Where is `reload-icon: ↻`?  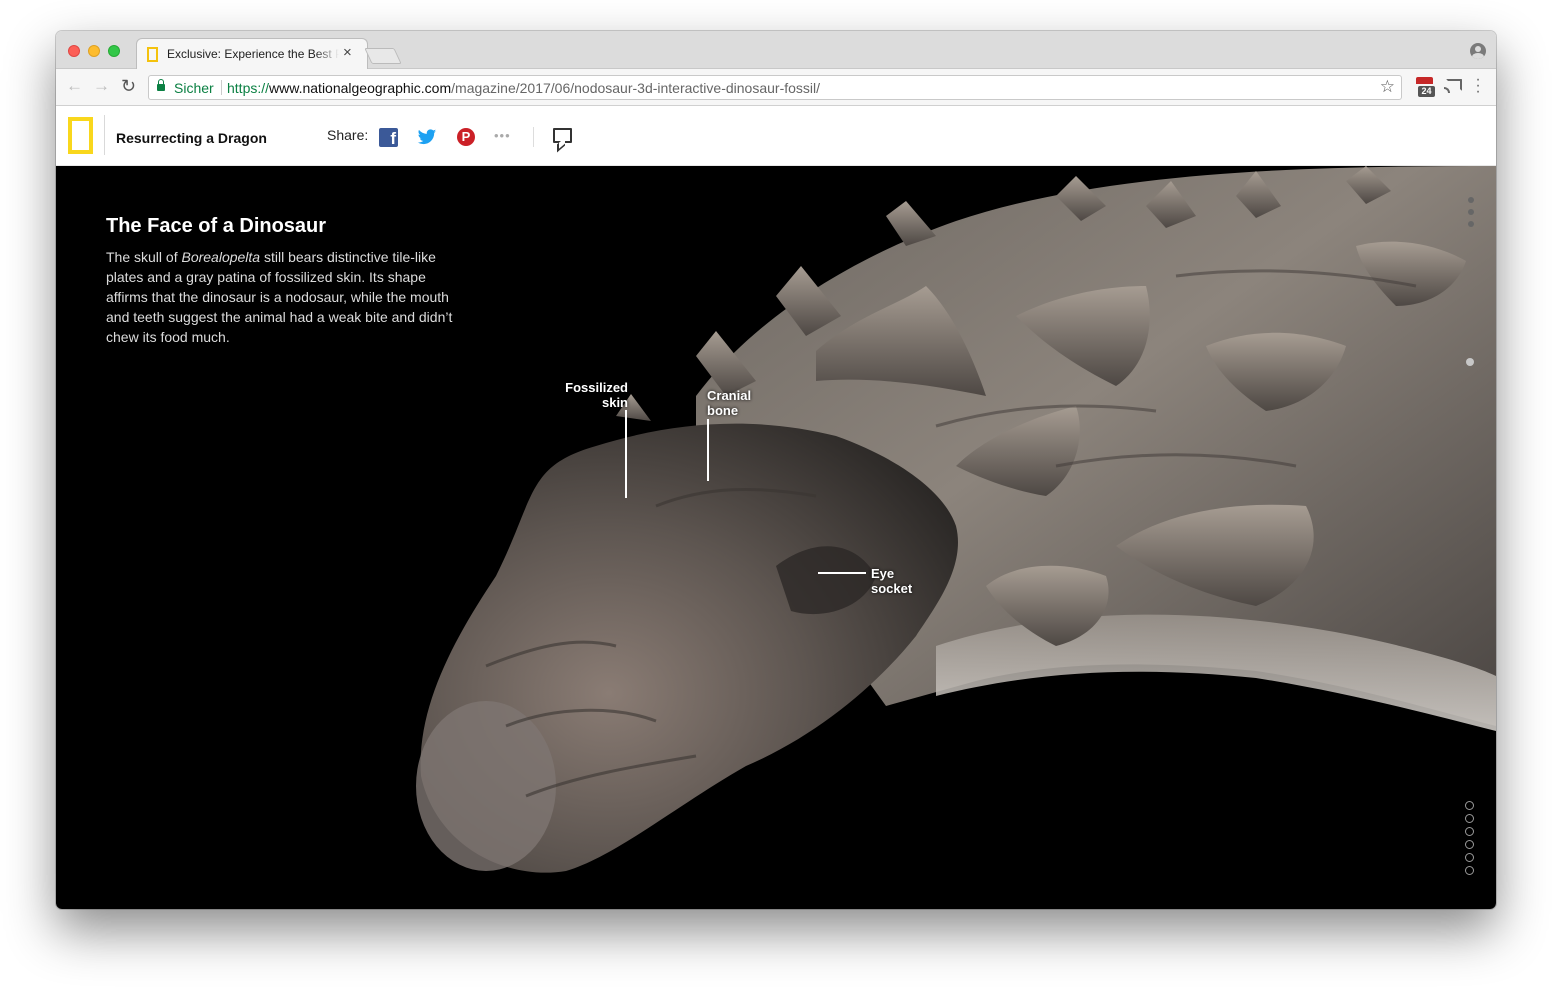
reload-icon: ↻ is located at coordinates (128, 86).